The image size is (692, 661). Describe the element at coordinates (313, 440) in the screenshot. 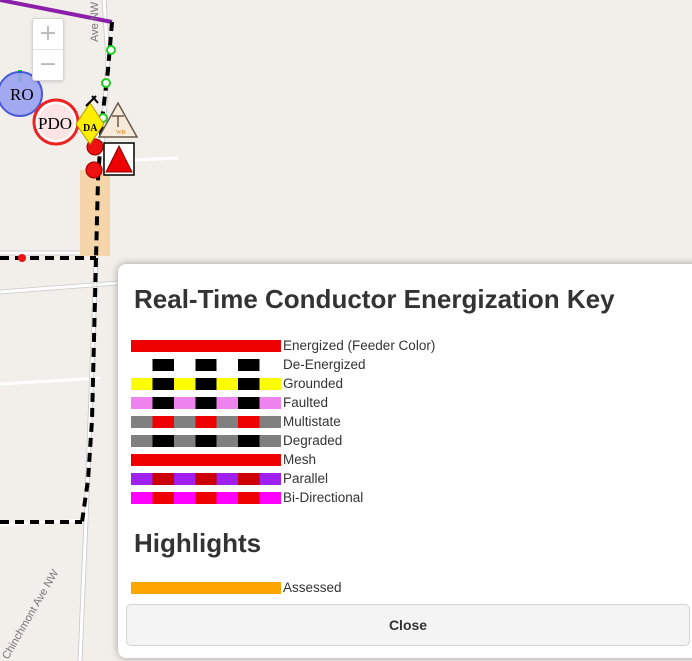

I see `key-label: Degraded` at that location.